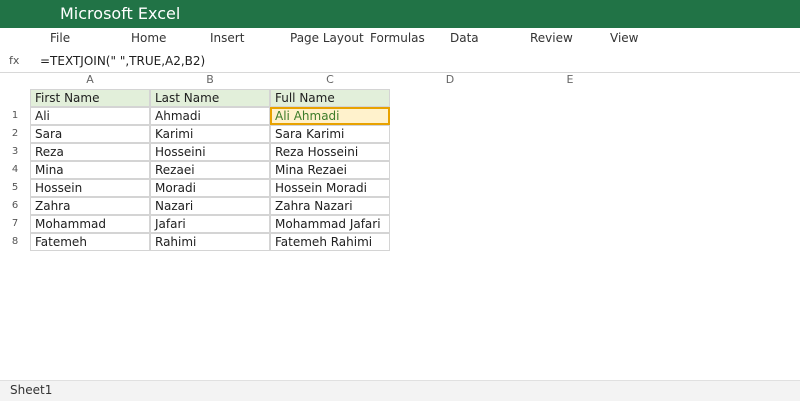 The width and height of the screenshot is (800, 401). What do you see at coordinates (15, 223) in the screenshot?
I see `row-header-7: 7` at bounding box center [15, 223].